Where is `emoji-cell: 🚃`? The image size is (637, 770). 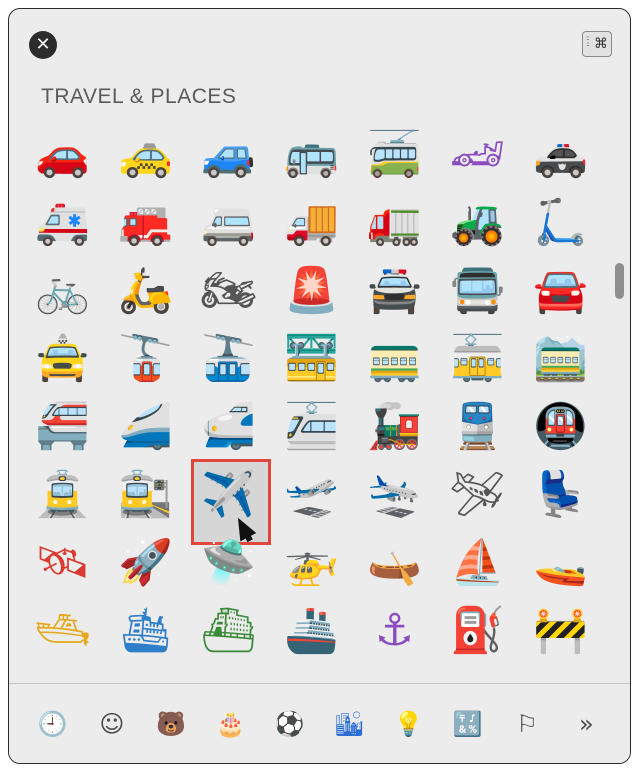 emoji-cell: 🚃 is located at coordinates (394, 359).